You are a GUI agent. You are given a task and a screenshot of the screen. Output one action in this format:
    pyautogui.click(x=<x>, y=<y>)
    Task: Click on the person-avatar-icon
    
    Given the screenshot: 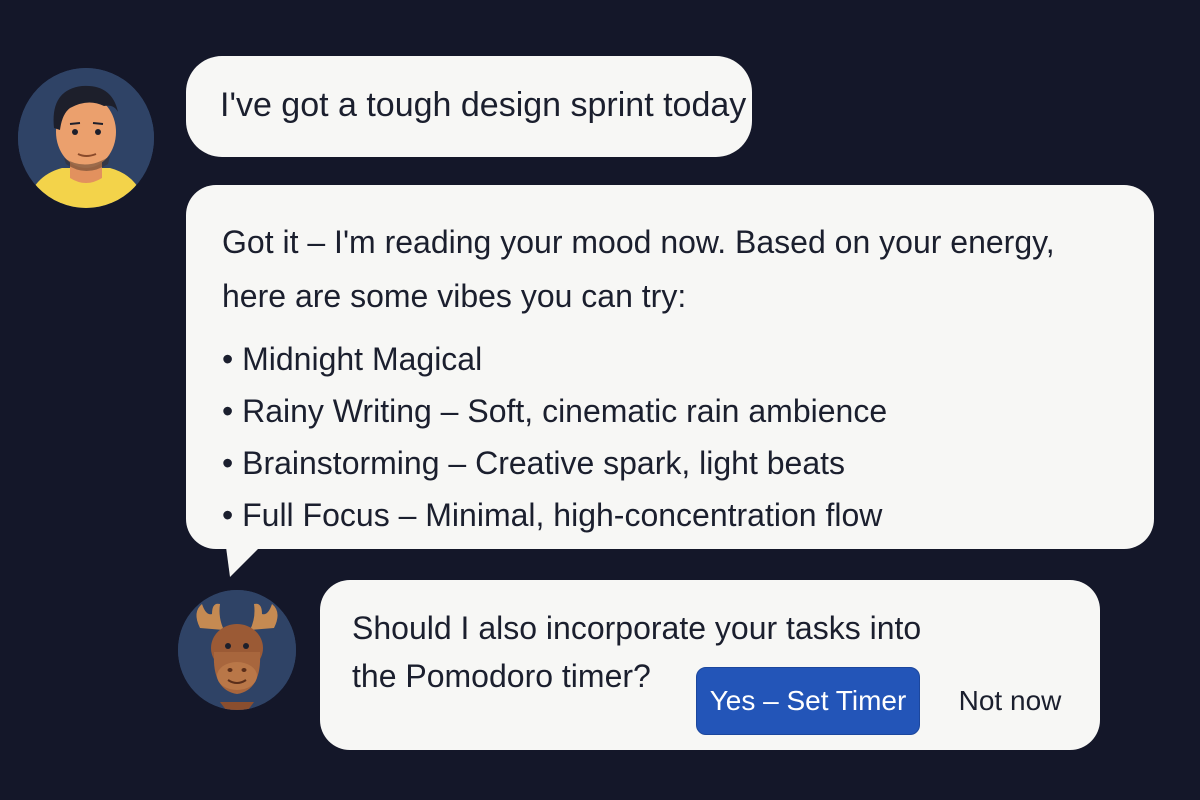 What is the action you would take?
    pyautogui.click(x=86, y=138)
    